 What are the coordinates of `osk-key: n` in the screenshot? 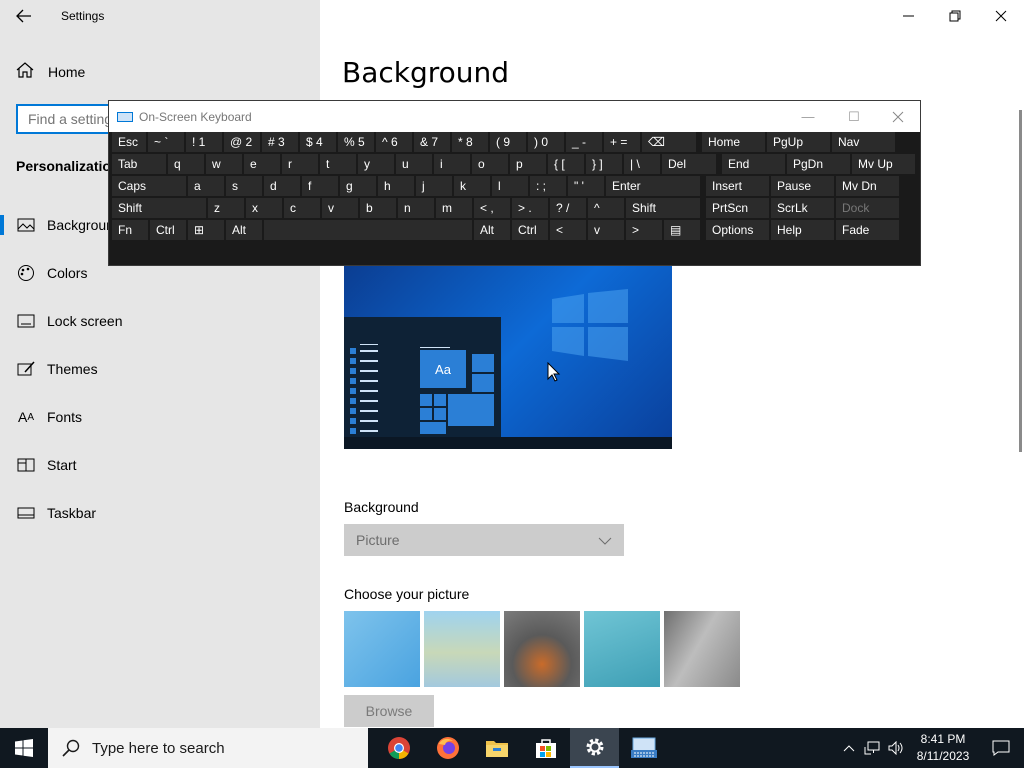 It's located at (416, 208).